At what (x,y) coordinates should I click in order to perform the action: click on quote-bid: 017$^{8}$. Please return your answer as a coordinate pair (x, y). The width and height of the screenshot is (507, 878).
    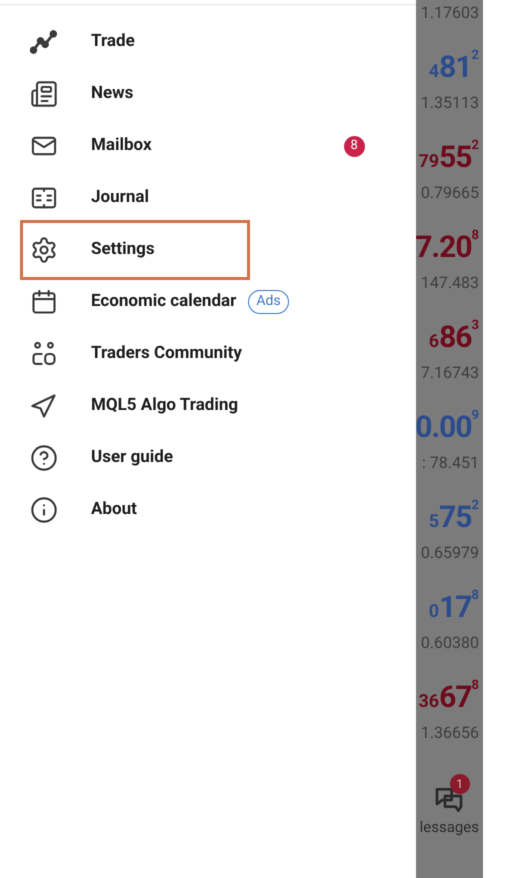
    Looking at the image, I should click on (453, 607).